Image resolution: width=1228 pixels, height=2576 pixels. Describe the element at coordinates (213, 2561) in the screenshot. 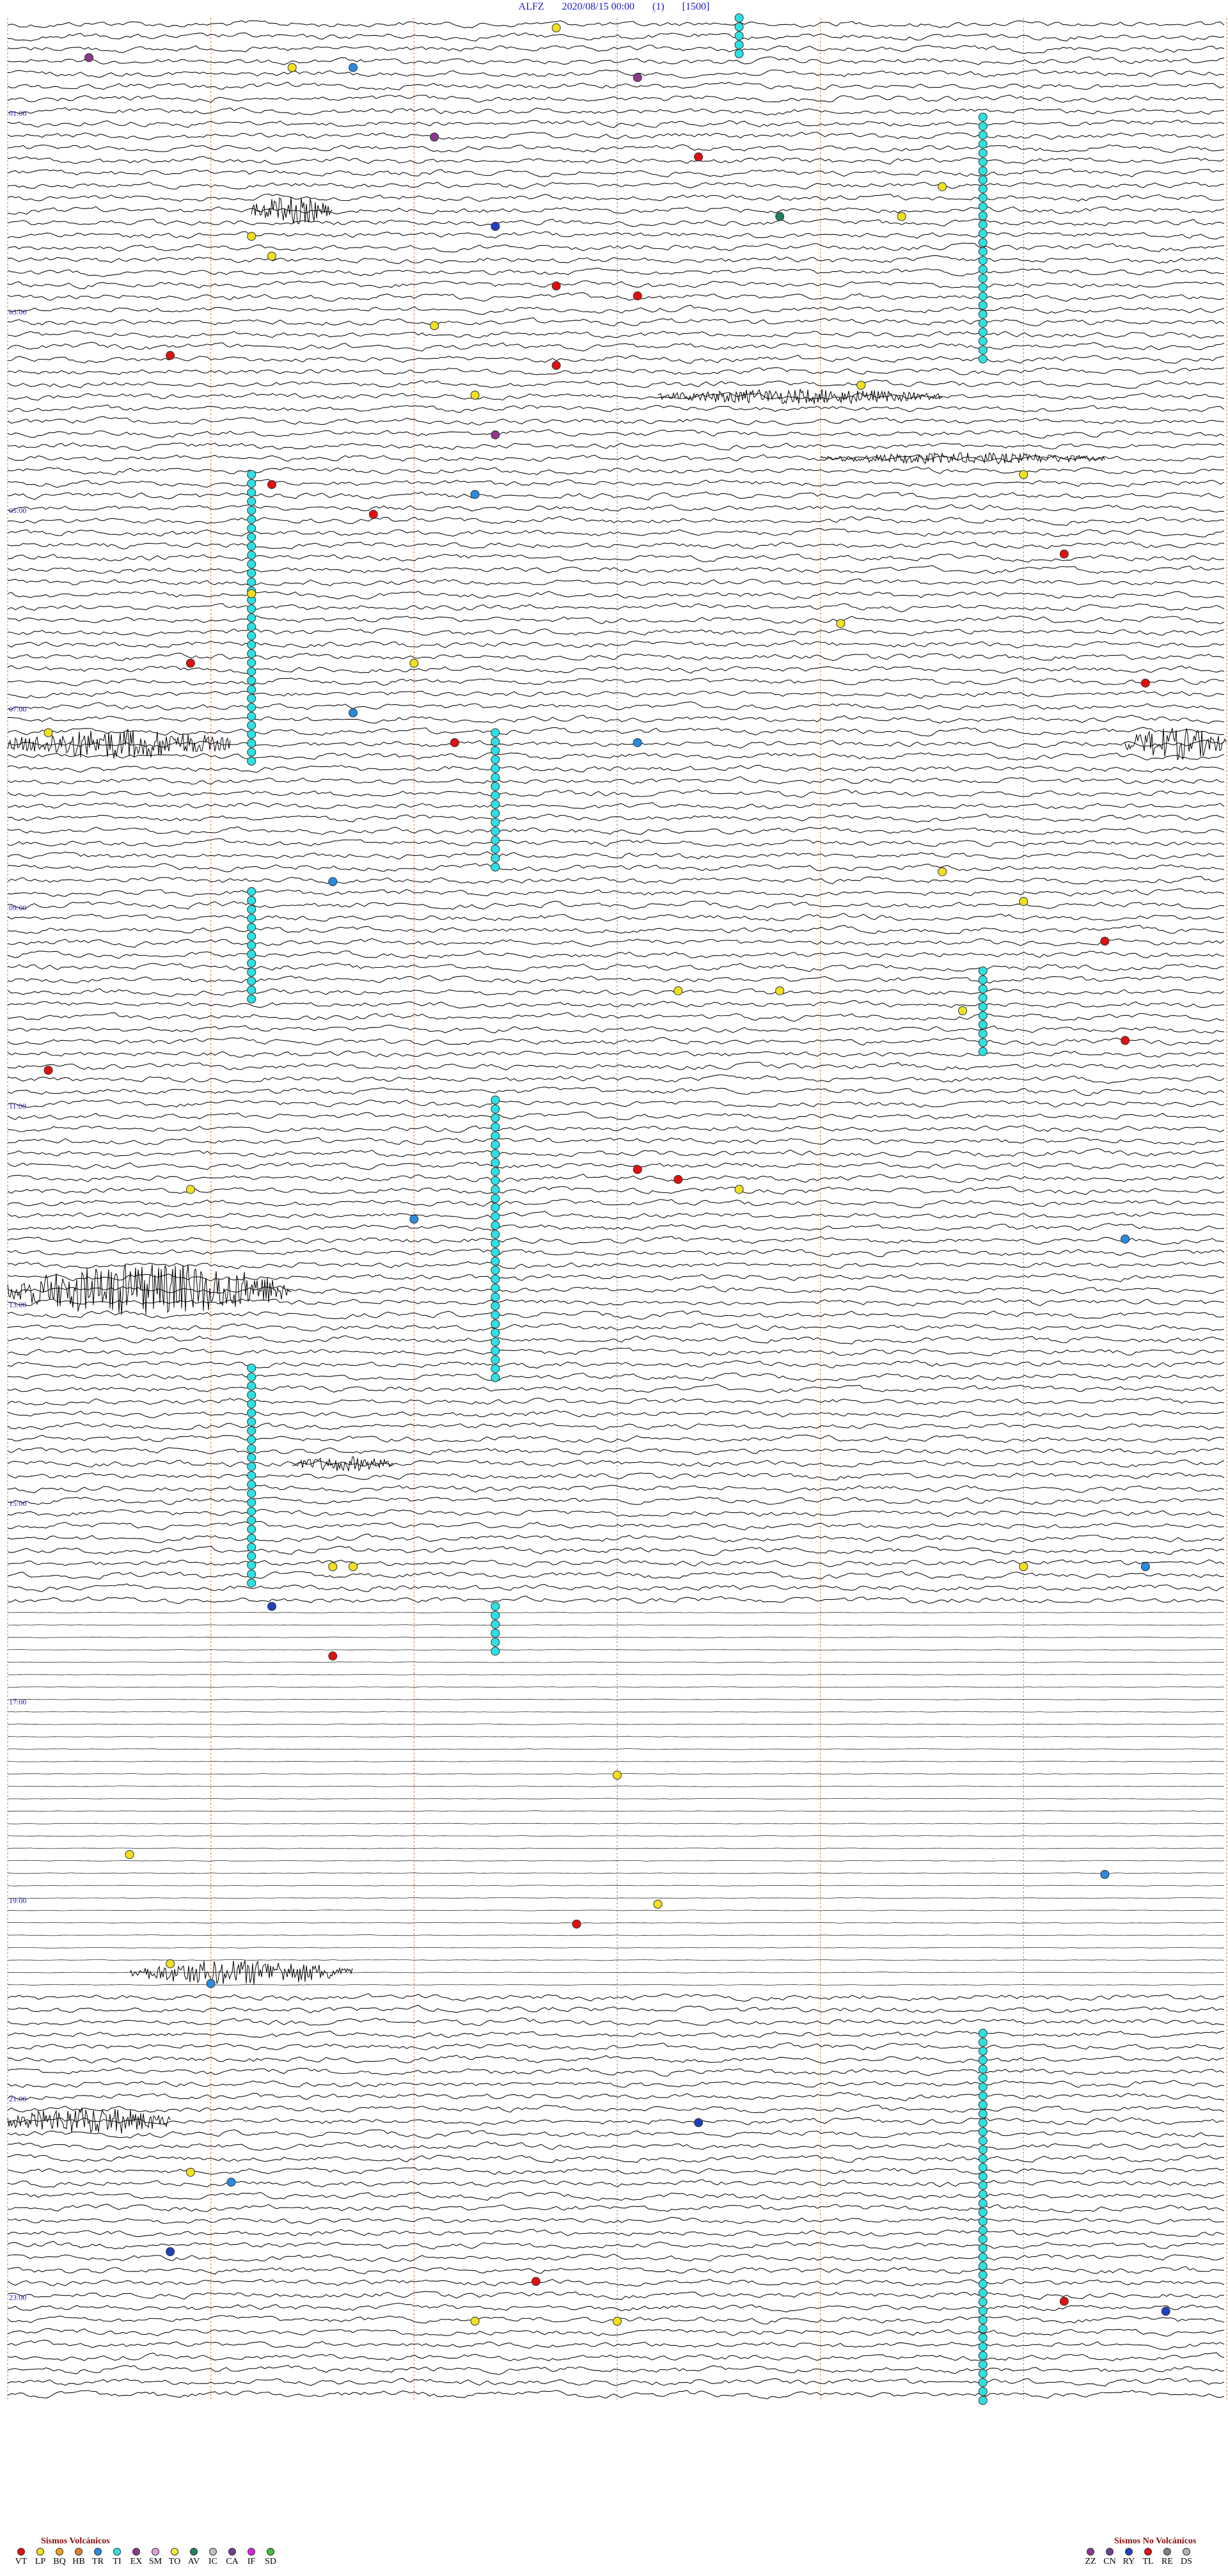

I see `legend-code: IC` at that location.